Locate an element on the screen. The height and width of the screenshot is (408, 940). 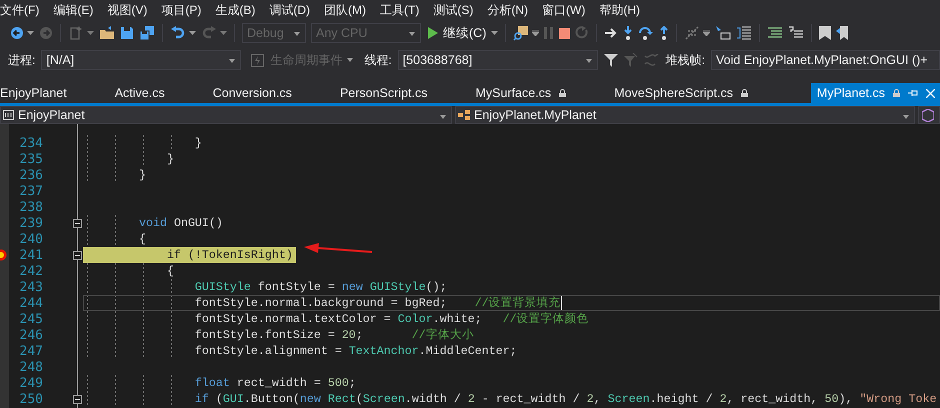
line-number: 248 is located at coordinates (30, 367).